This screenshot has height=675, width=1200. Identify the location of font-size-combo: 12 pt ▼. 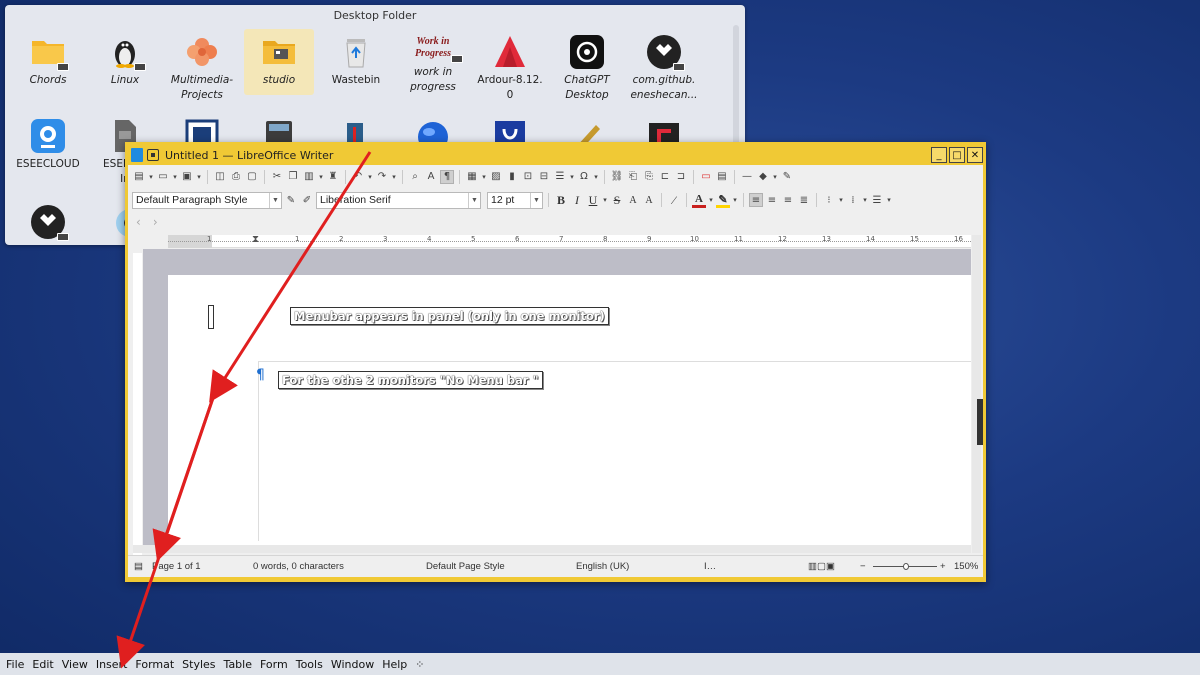
(515, 200).